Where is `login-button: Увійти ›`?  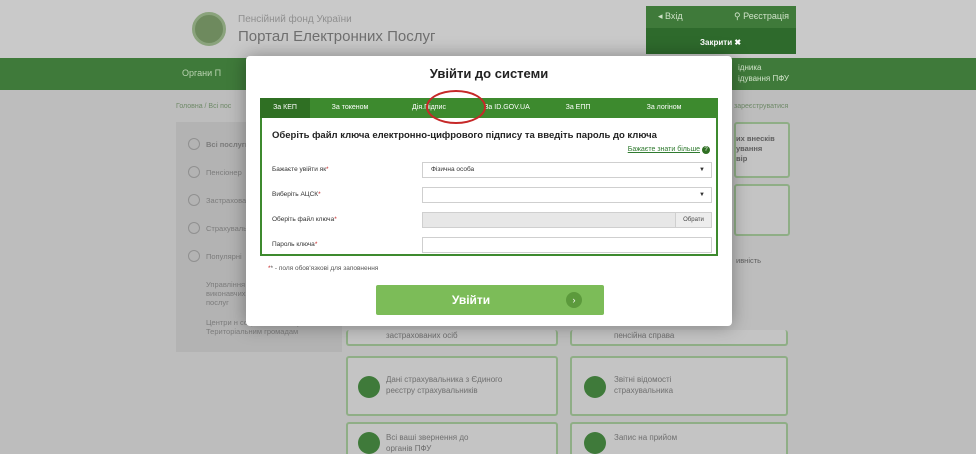 login-button: Увійти › is located at coordinates (490, 300).